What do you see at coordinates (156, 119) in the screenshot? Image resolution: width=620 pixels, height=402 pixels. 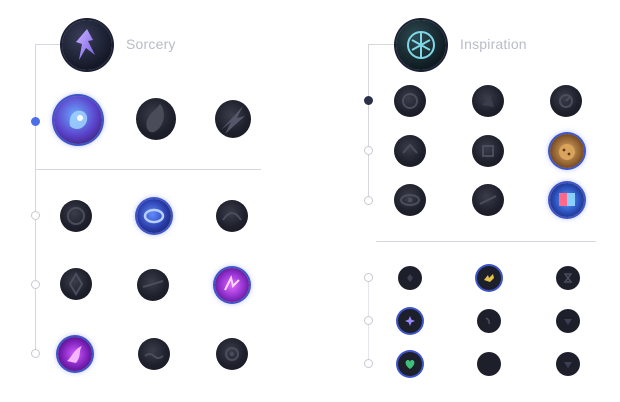 I see `arcane-comet-icon` at bounding box center [156, 119].